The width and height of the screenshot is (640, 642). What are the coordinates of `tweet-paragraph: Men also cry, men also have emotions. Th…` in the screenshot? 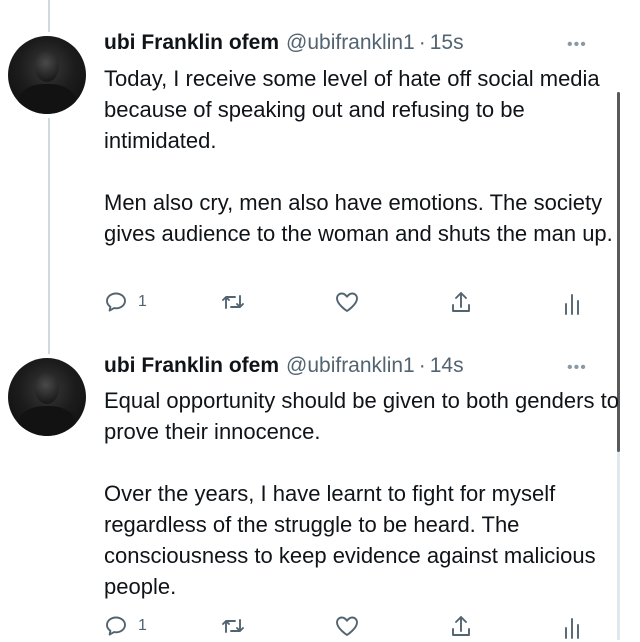 It's located at (358, 218).